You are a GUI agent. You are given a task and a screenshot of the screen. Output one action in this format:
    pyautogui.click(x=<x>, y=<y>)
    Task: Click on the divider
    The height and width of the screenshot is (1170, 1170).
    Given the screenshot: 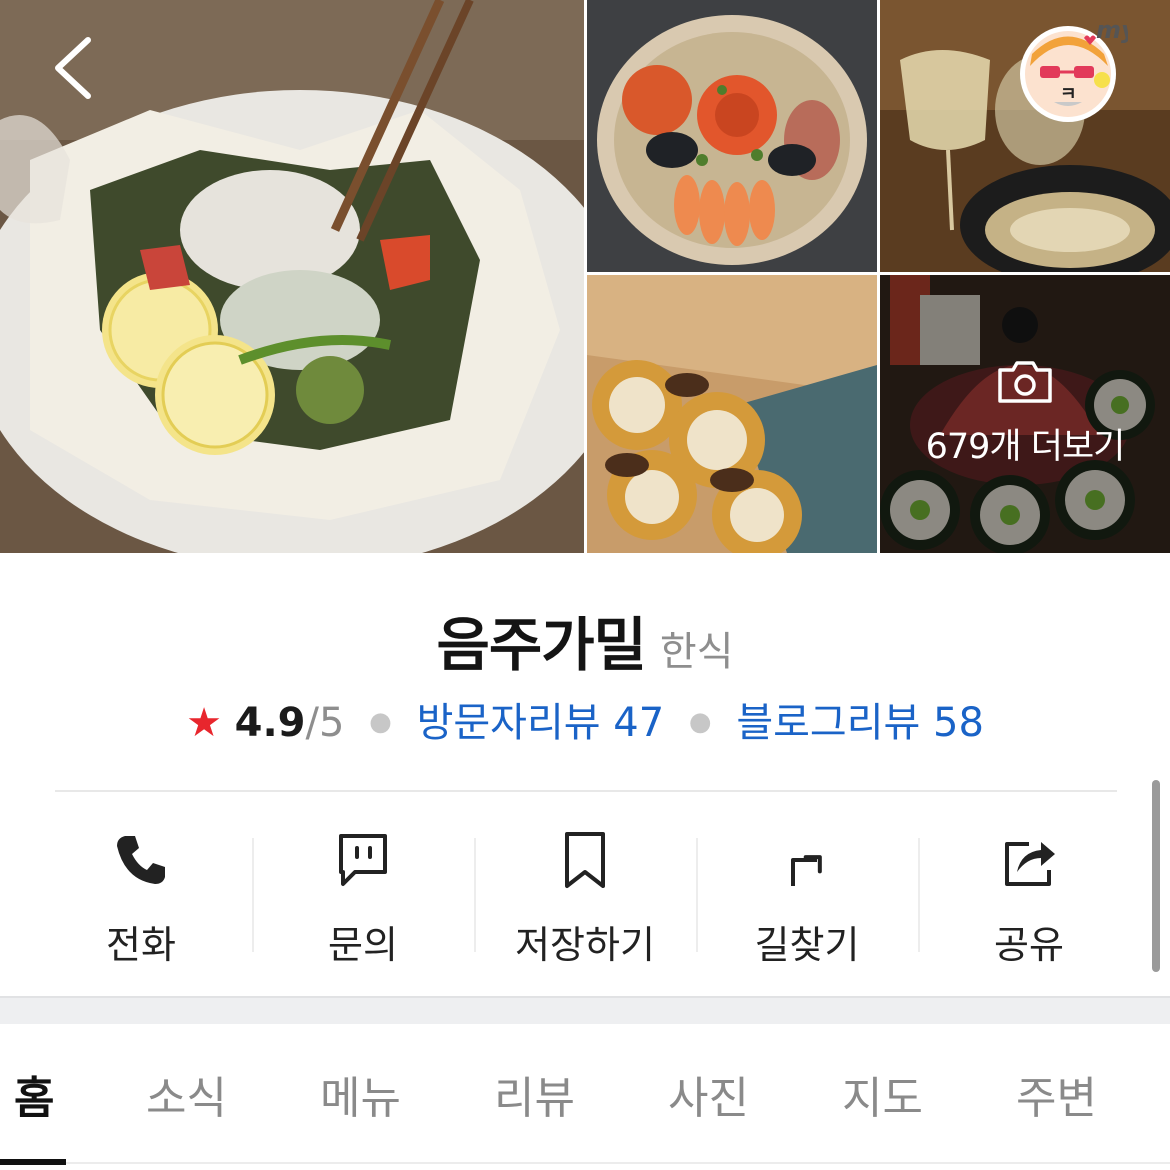 What is the action you would take?
    pyautogui.click(x=586, y=791)
    